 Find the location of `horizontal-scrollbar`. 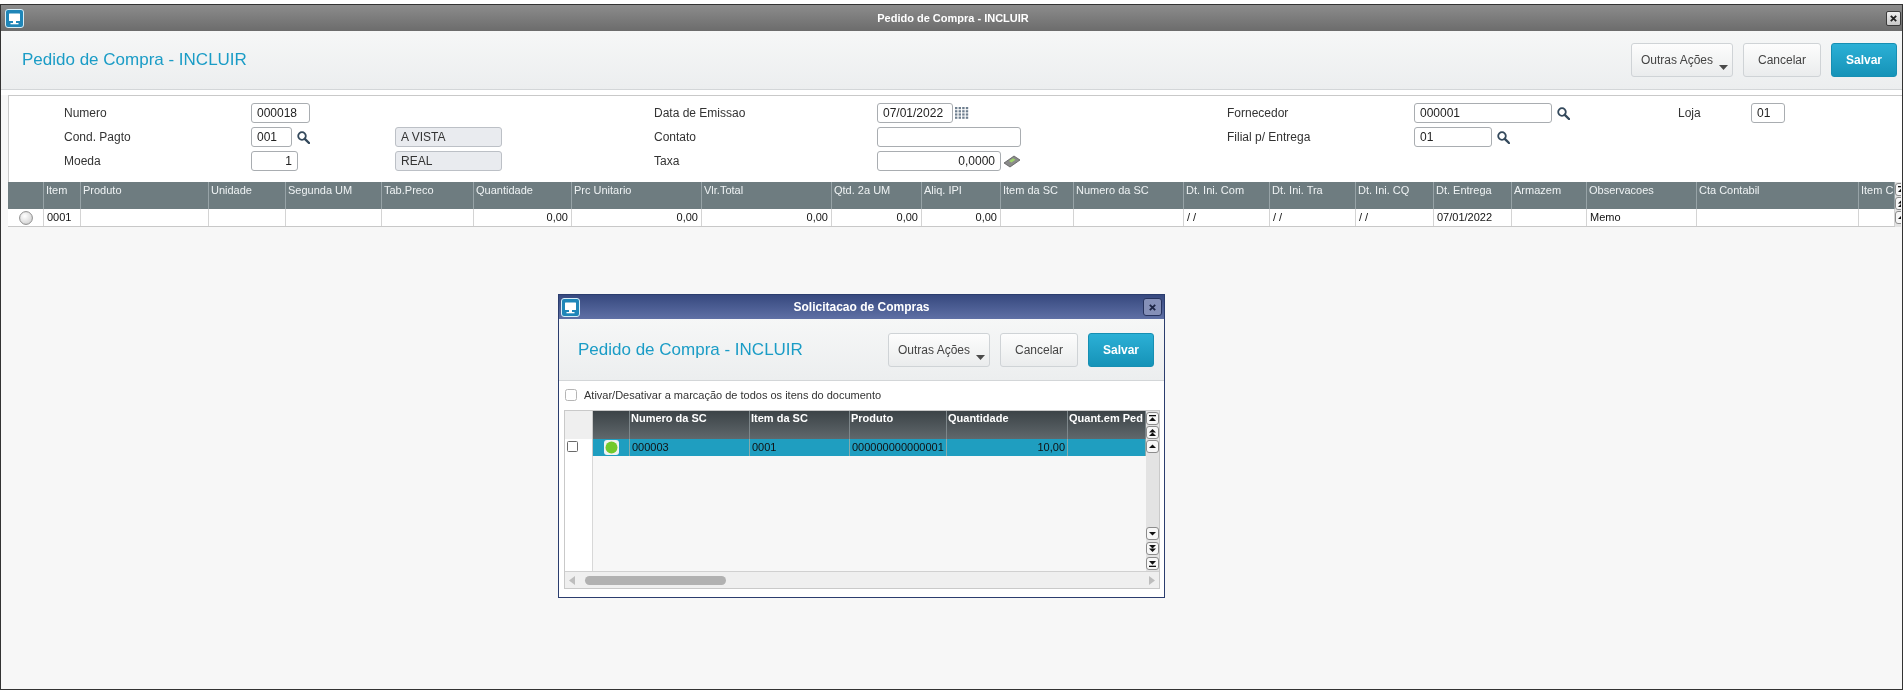

horizontal-scrollbar is located at coordinates (862, 579).